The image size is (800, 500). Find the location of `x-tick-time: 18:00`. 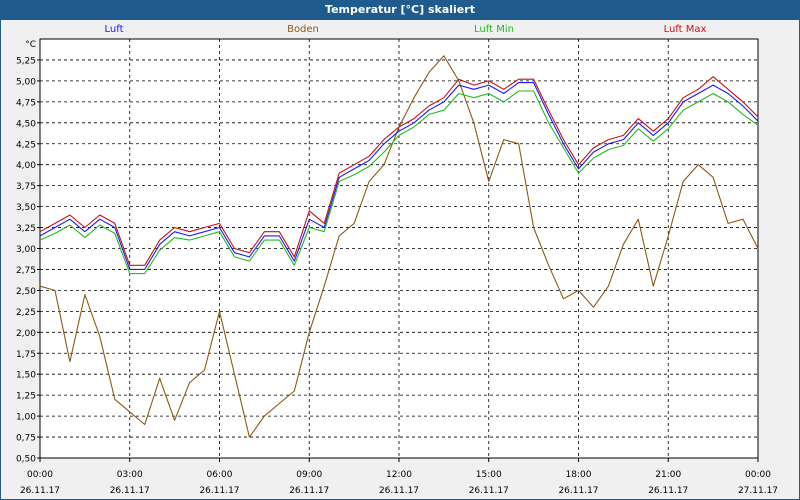

x-tick-time: 18:00 is located at coordinates (579, 475).